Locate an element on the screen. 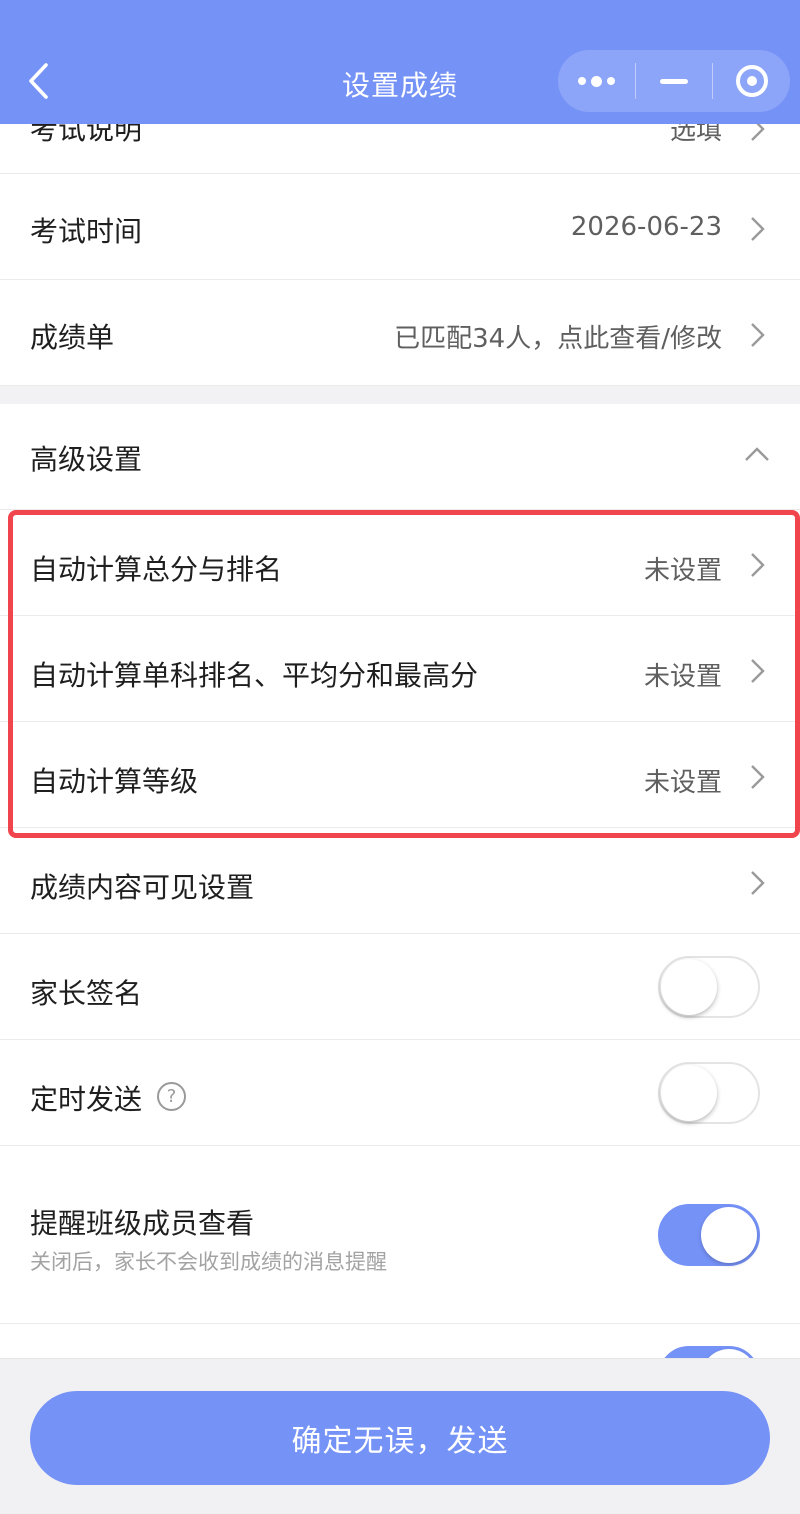 The image size is (800, 1514). row-value: 2026-06-23 is located at coordinates (646, 227).